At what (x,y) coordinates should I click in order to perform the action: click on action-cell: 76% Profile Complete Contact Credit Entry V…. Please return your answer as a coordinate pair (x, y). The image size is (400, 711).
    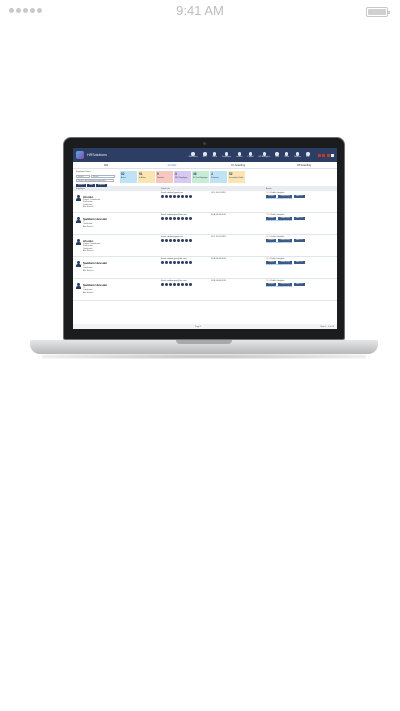
    Looking at the image, I should click on (300, 223).